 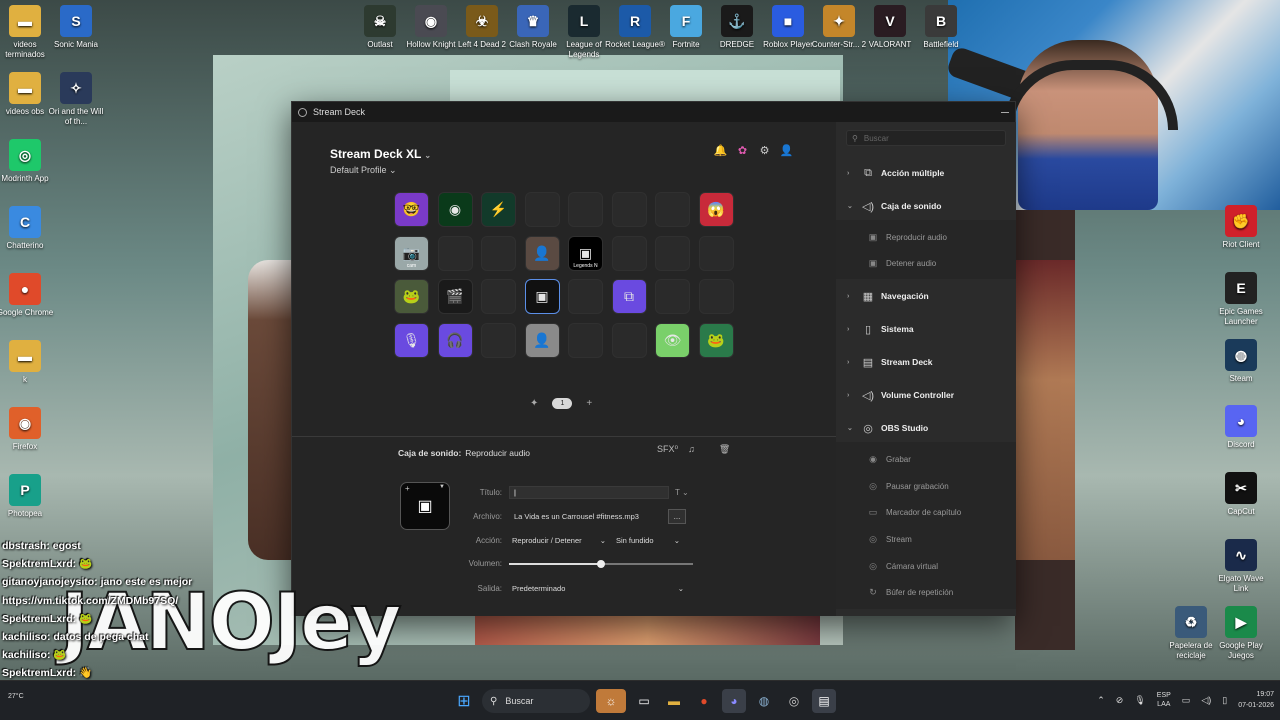 I want to click on category-acci-n-m-ltiple: › ⧉ Acción múltiple, so click(x=926, y=173).